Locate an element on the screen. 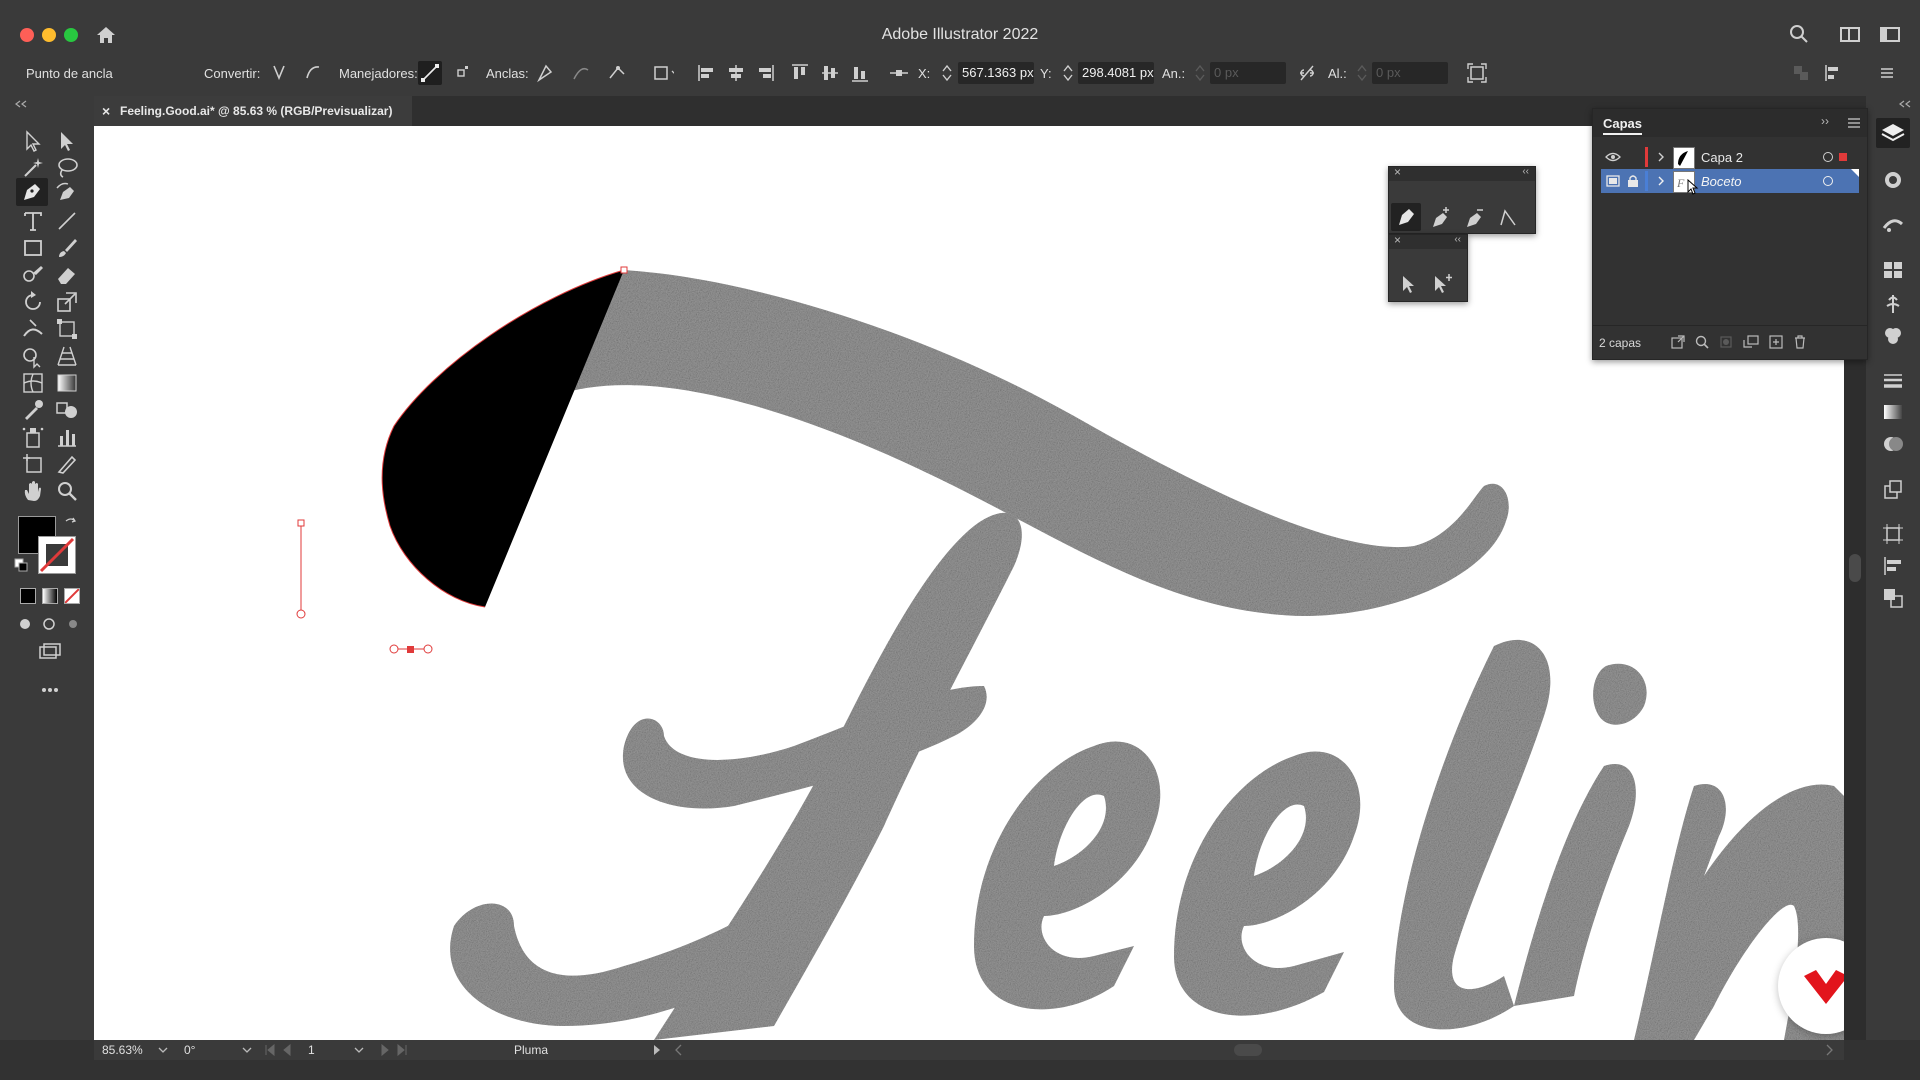 The width and height of the screenshot is (1920, 1080). eyedropper-tool-icon is located at coordinates (33, 410).